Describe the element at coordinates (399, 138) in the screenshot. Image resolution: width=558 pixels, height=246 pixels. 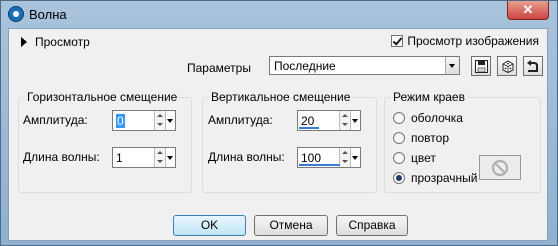
I see `edge-mode-radio-repeat` at that location.